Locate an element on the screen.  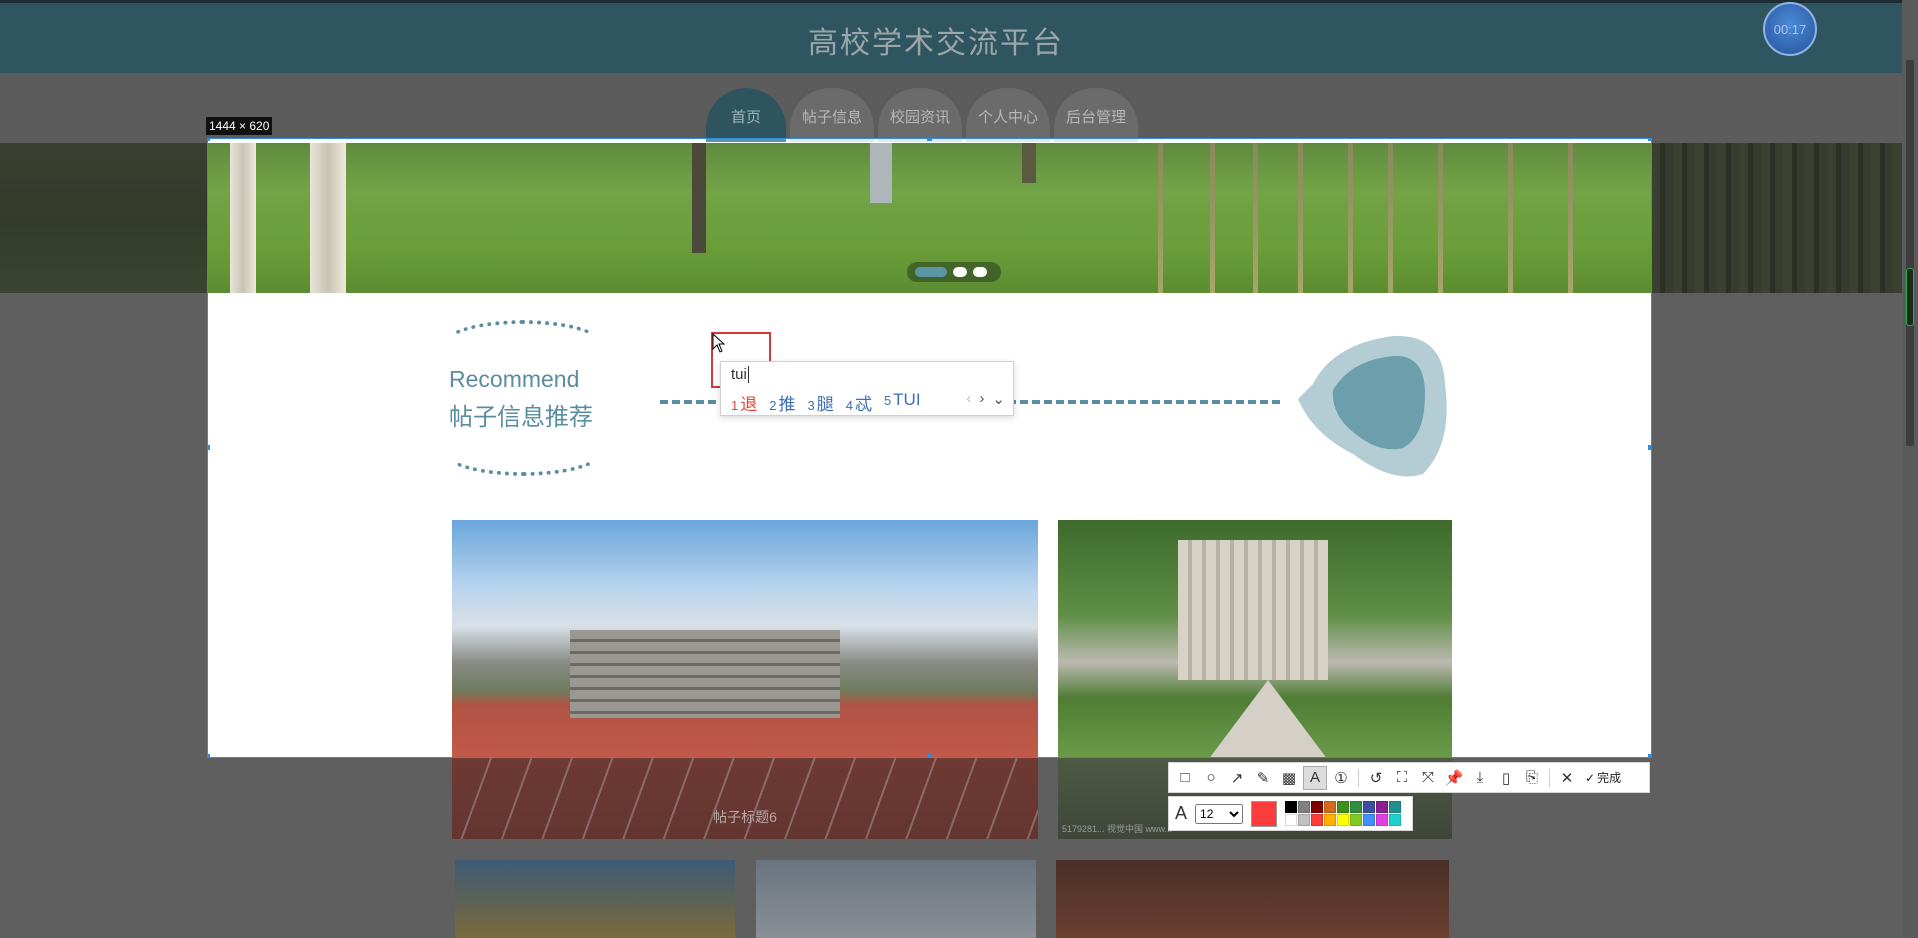
resize-handle-ne is located at coordinates (1649, 140).